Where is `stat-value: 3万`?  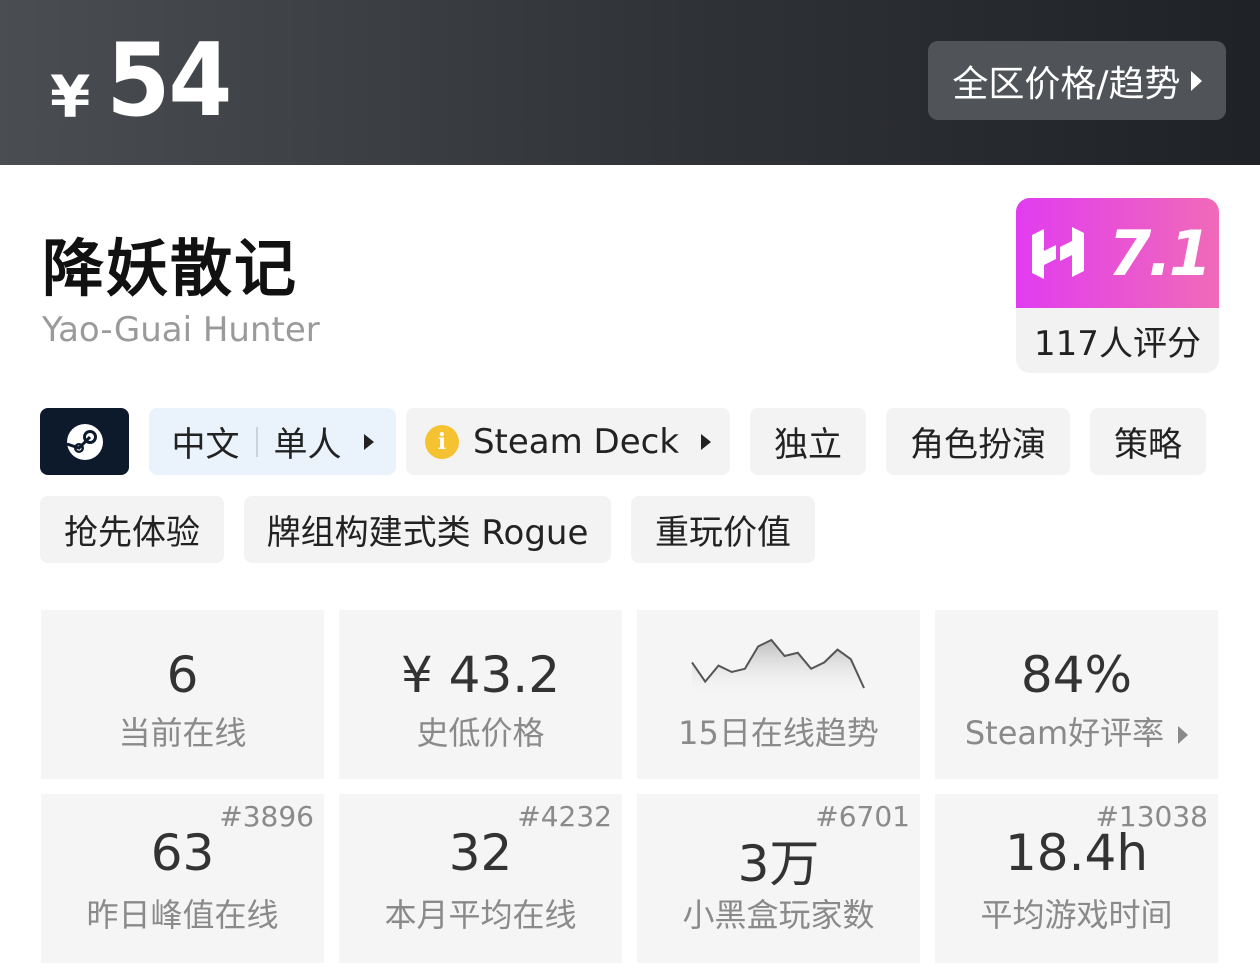
stat-value: 3万 is located at coordinates (778, 864).